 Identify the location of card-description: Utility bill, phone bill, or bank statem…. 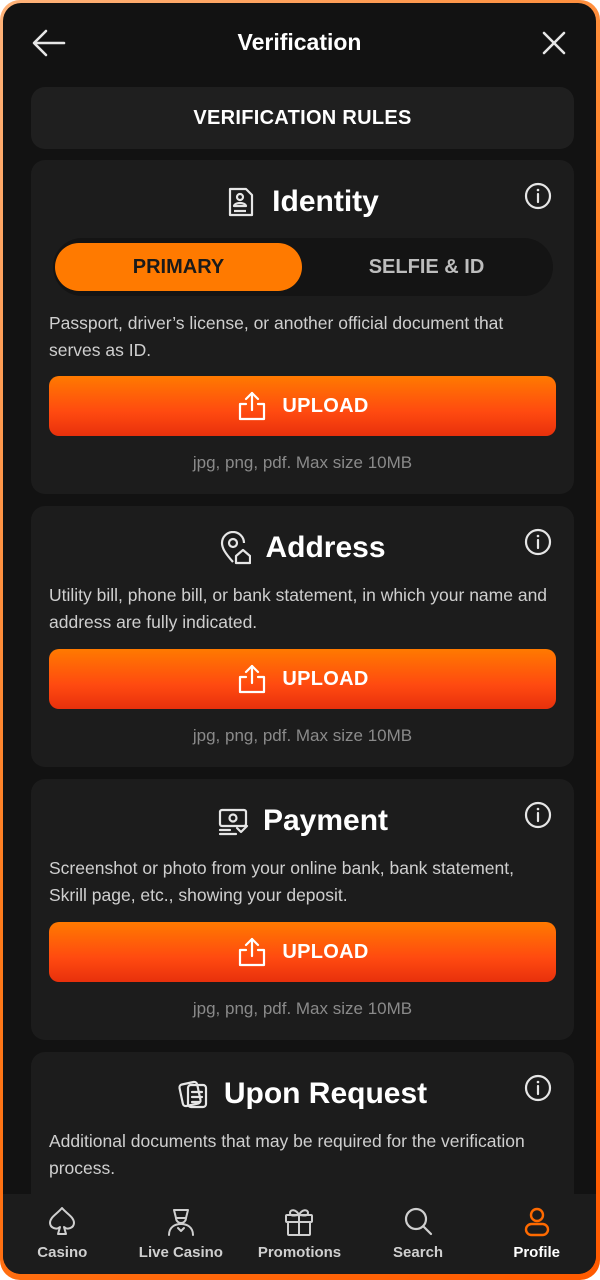
(298, 608).